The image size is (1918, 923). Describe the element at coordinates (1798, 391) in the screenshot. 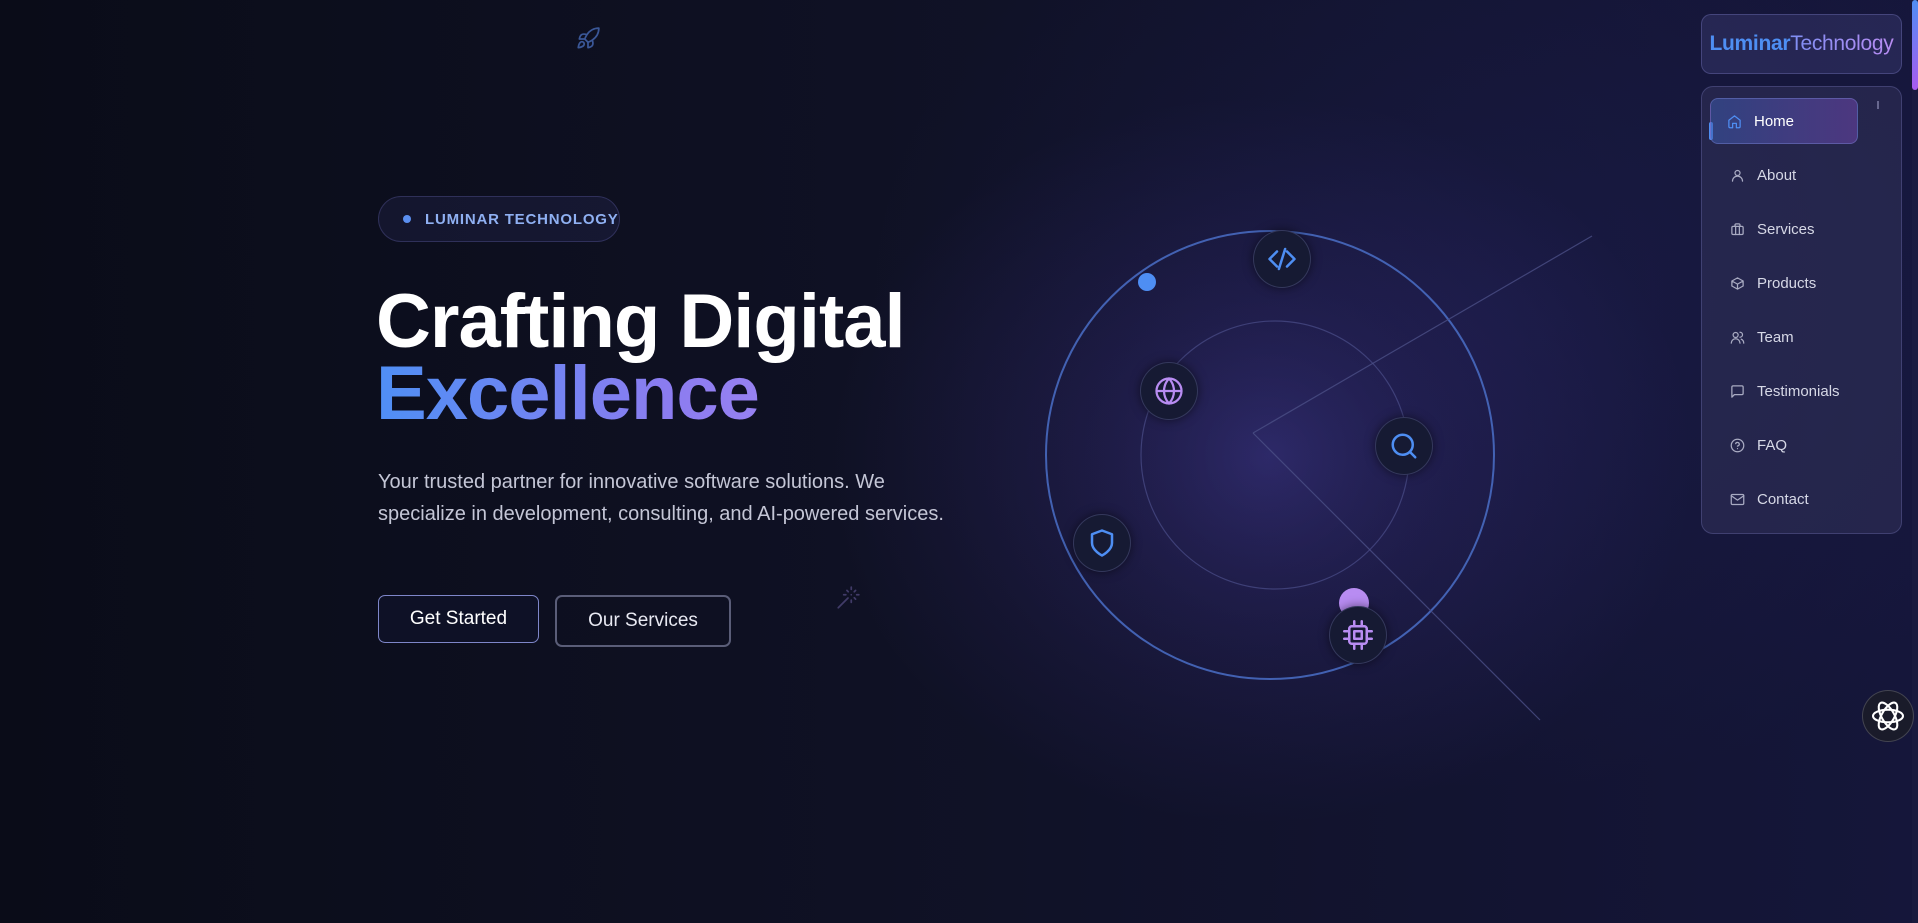

I see `nav-label: Testimonials` at that location.